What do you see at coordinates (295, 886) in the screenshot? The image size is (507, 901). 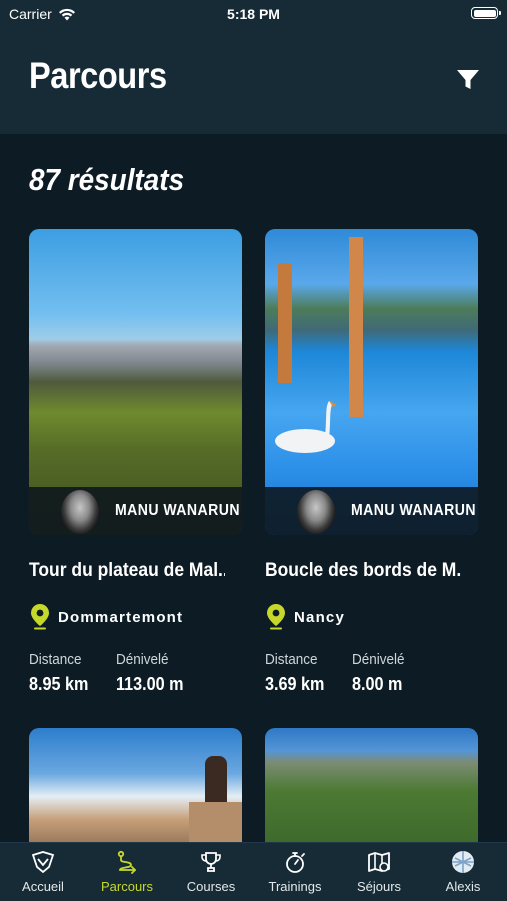 I see `tab-label: Trainings` at bounding box center [295, 886].